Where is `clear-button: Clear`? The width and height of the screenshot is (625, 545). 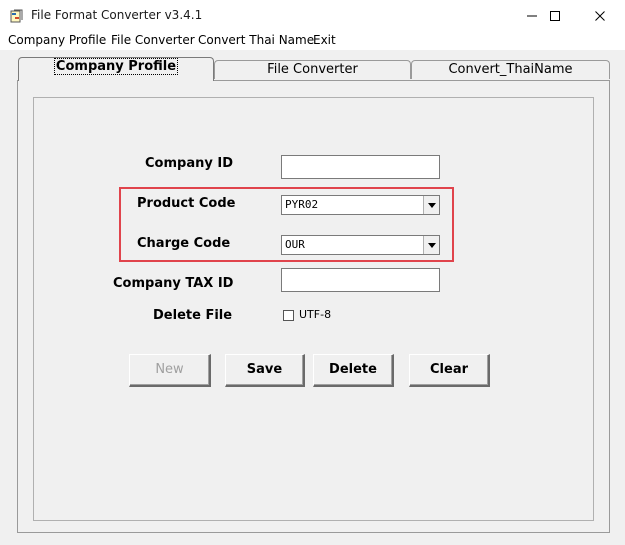 clear-button: Clear is located at coordinates (449, 370).